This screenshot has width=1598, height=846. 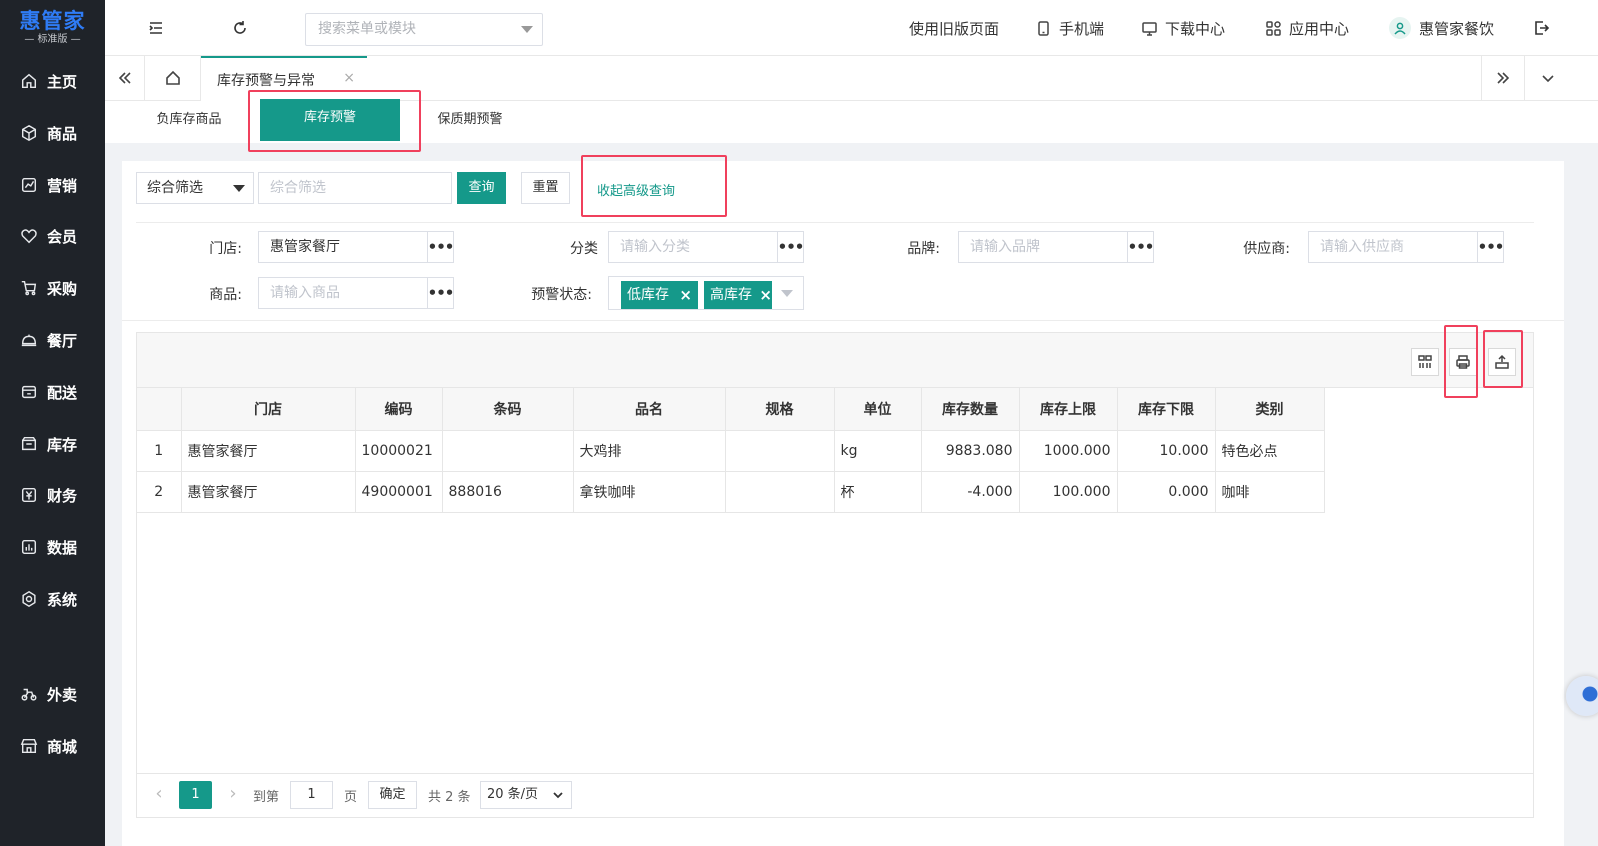 What do you see at coordinates (52, 288) in the screenshot?
I see `sidebar-item-purchase: 采购` at bounding box center [52, 288].